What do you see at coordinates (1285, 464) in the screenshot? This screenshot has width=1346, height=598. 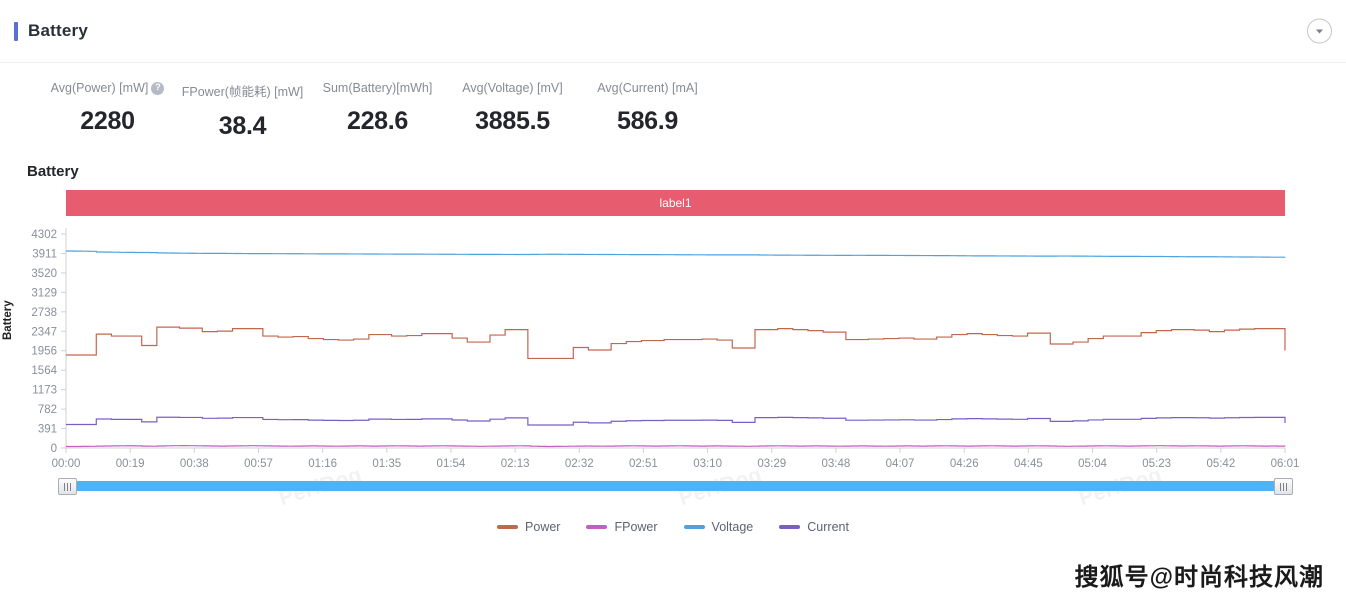 I see `x-axis-tick-label: 06:01` at bounding box center [1285, 464].